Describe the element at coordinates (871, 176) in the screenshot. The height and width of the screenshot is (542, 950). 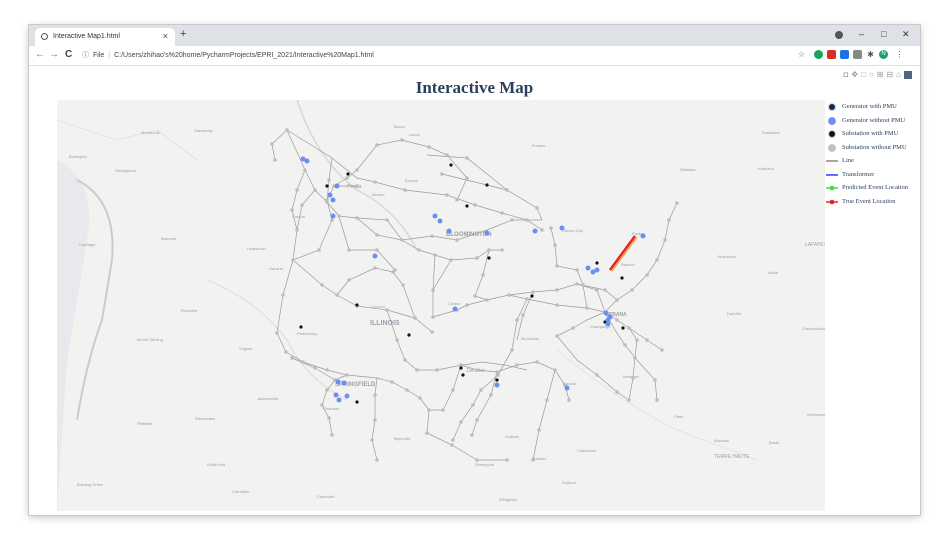
I see `legend-item: Transformer` at that location.